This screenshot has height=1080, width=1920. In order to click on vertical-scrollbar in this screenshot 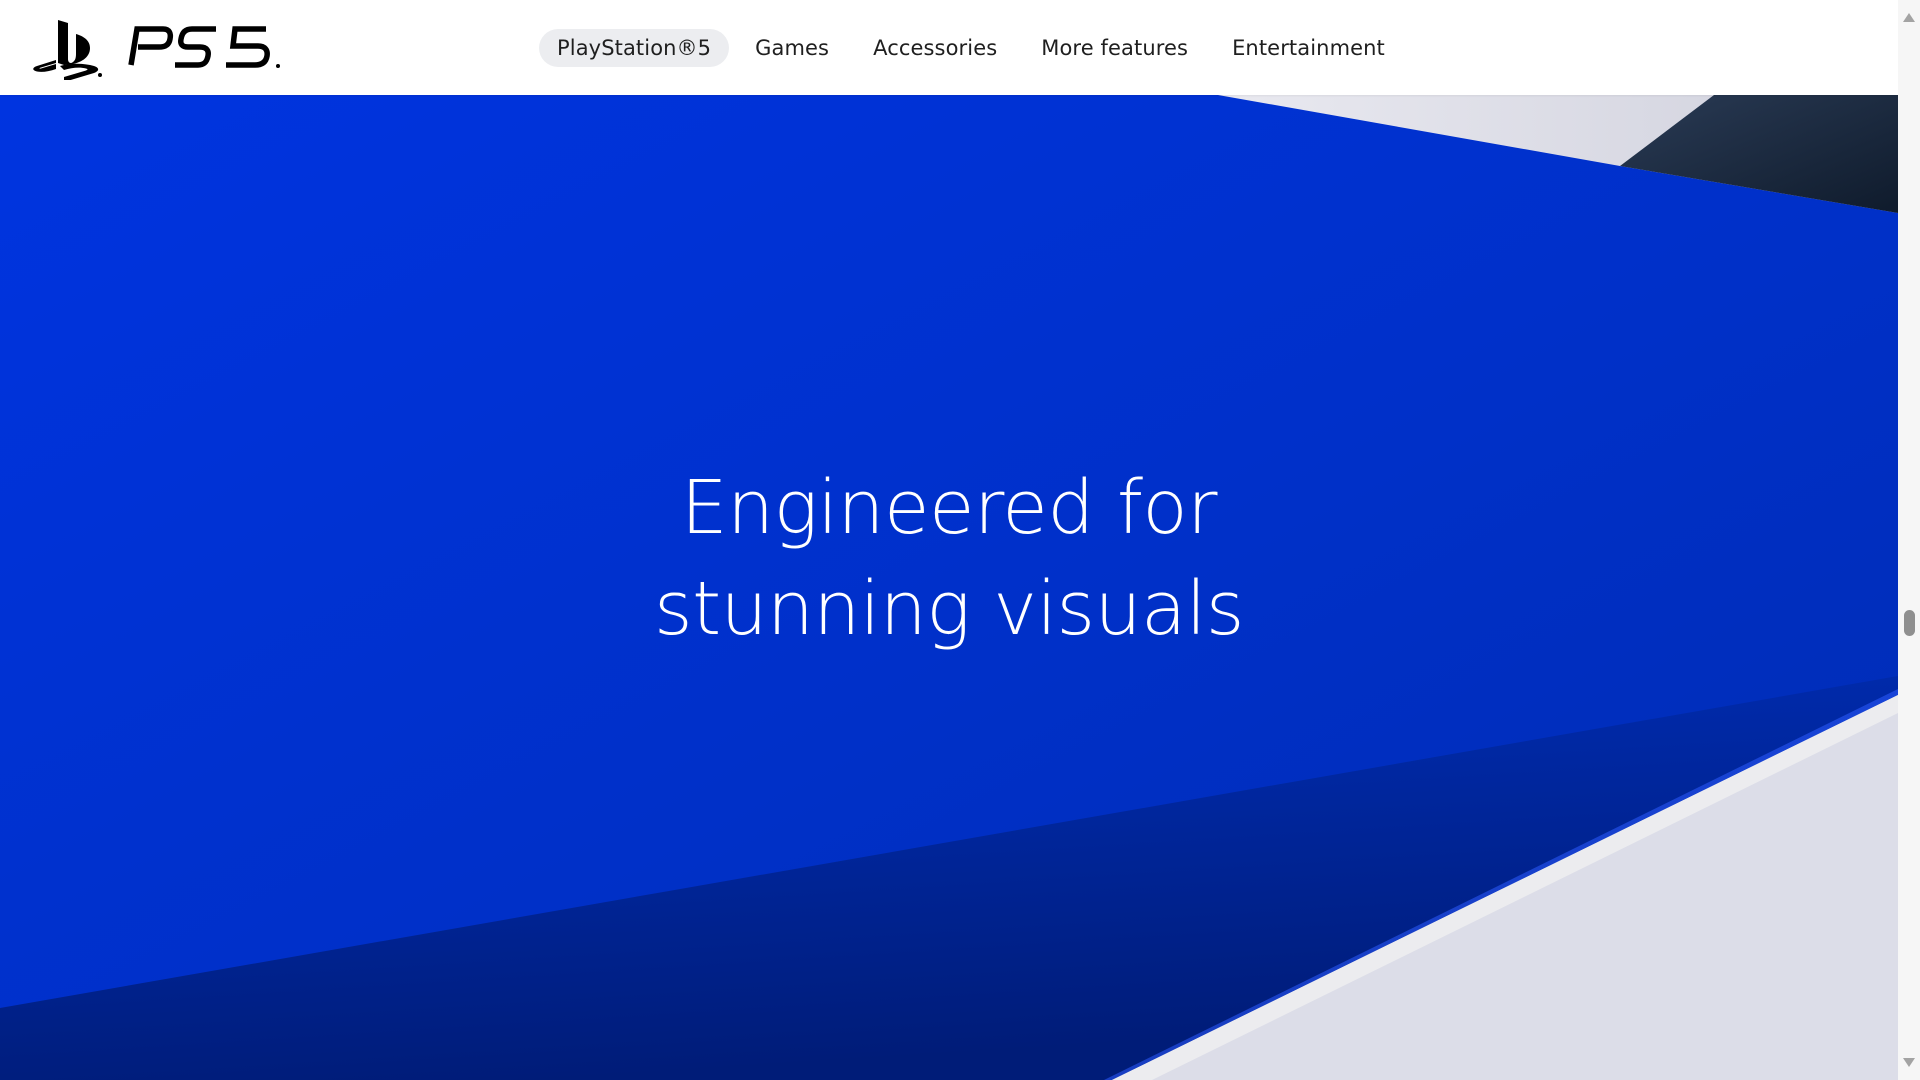, I will do `click(1909, 540)`.